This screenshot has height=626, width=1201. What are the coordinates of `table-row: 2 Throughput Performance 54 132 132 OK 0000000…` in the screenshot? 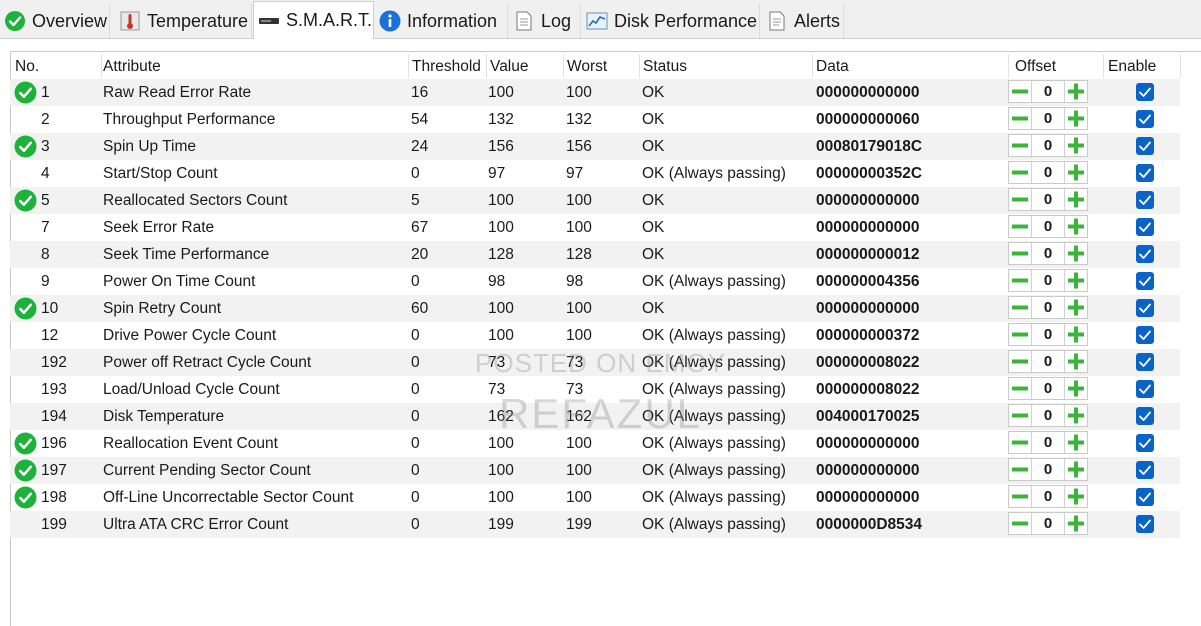 It's located at (595, 119).